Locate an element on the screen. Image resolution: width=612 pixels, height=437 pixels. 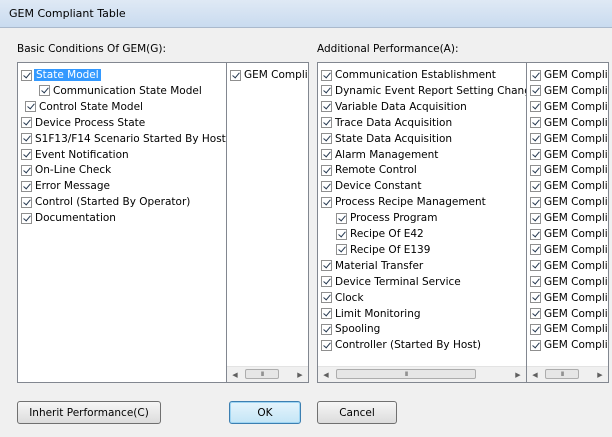
additional-performance-item: Trace Data Acquisition is located at coordinates (386, 123).